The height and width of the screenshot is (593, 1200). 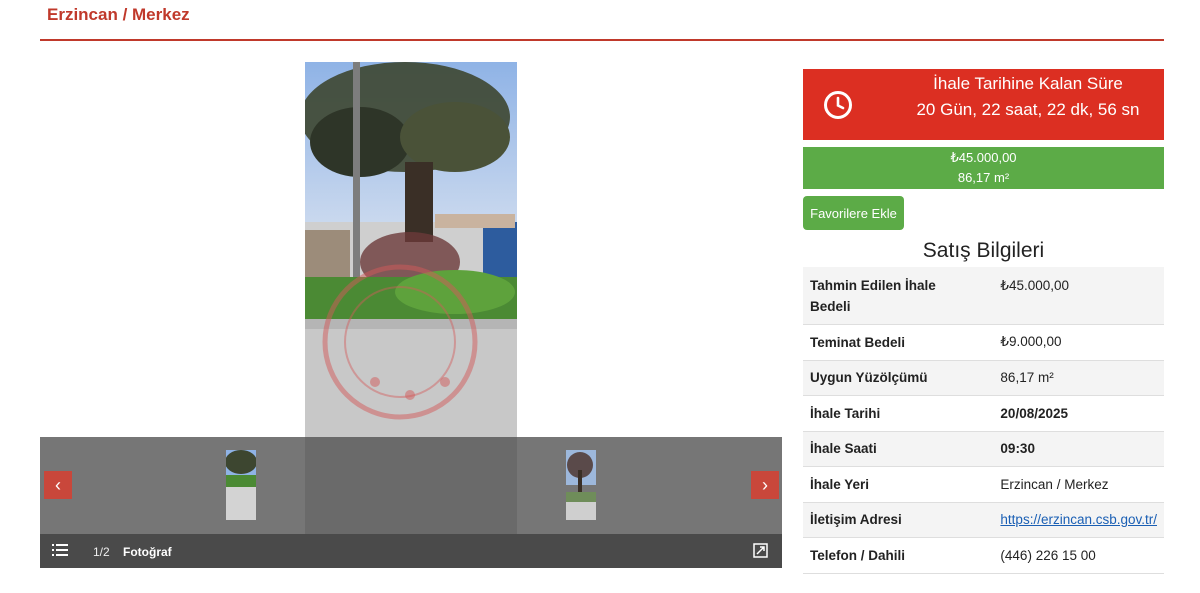 What do you see at coordinates (1028, 109) in the screenshot?
I see `countdown-time: 20 Gün, 22 saat, 22 dk, 56 sn` at bounding box center [1028, 109].